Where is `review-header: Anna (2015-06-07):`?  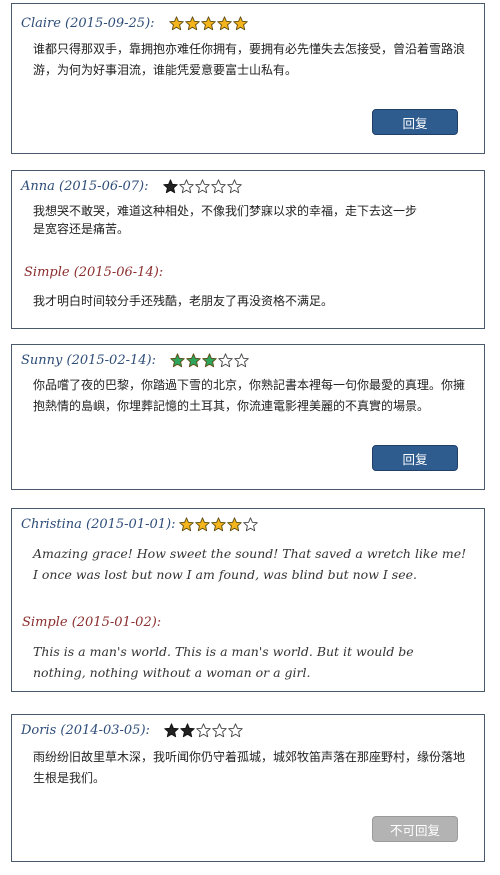 review-header: Anna (2015-06-07): is located at coordinates (131, 186).